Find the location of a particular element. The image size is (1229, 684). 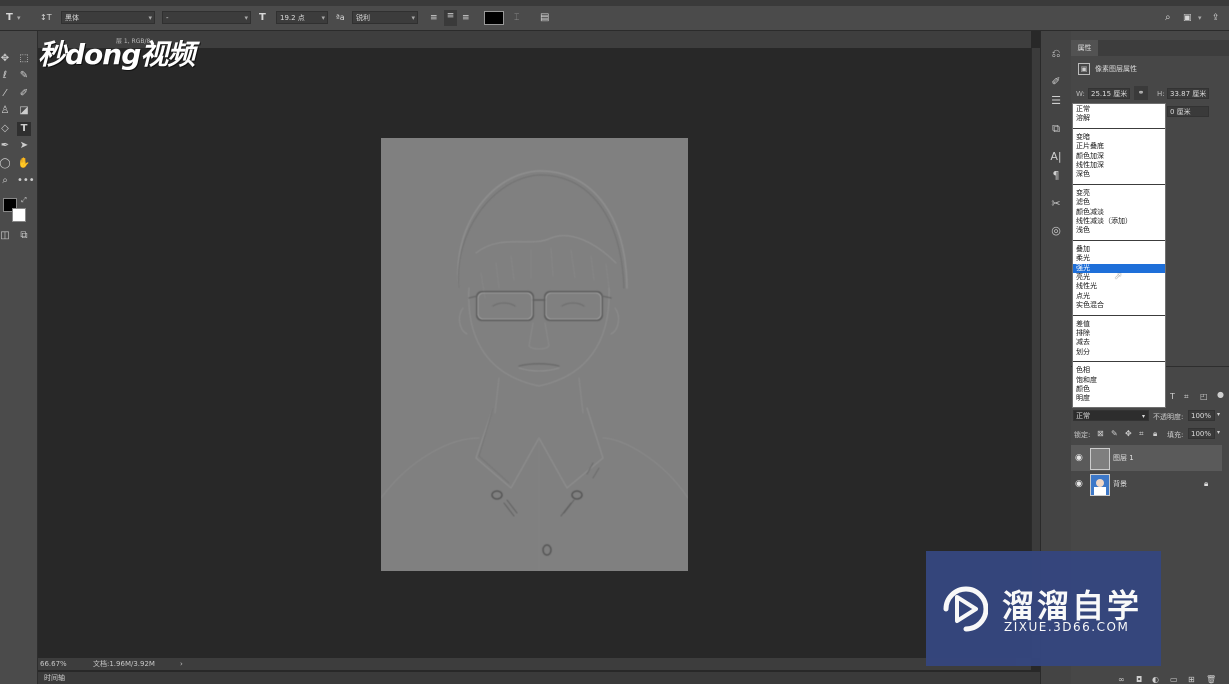

zoom-level: 66.67% is located at coordinates (53, 664).